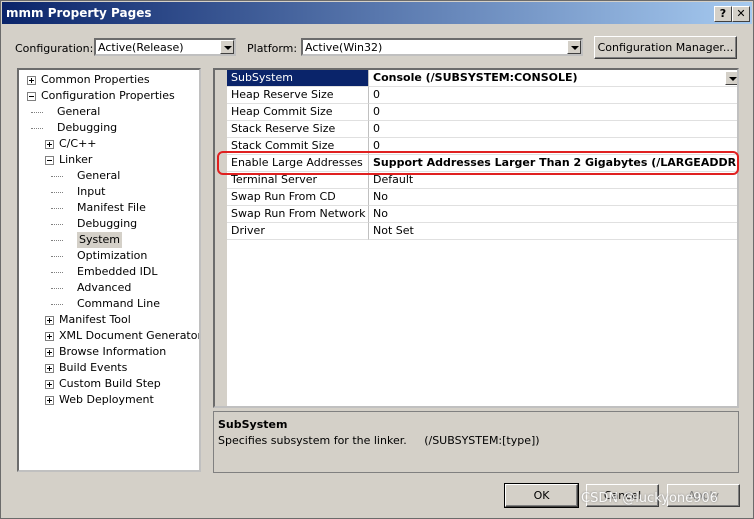 The image size is (754, 519). Describe the element at coordinates (79, 13) in the screenshot. I see `window-title: mmm Property Pages` at that location.